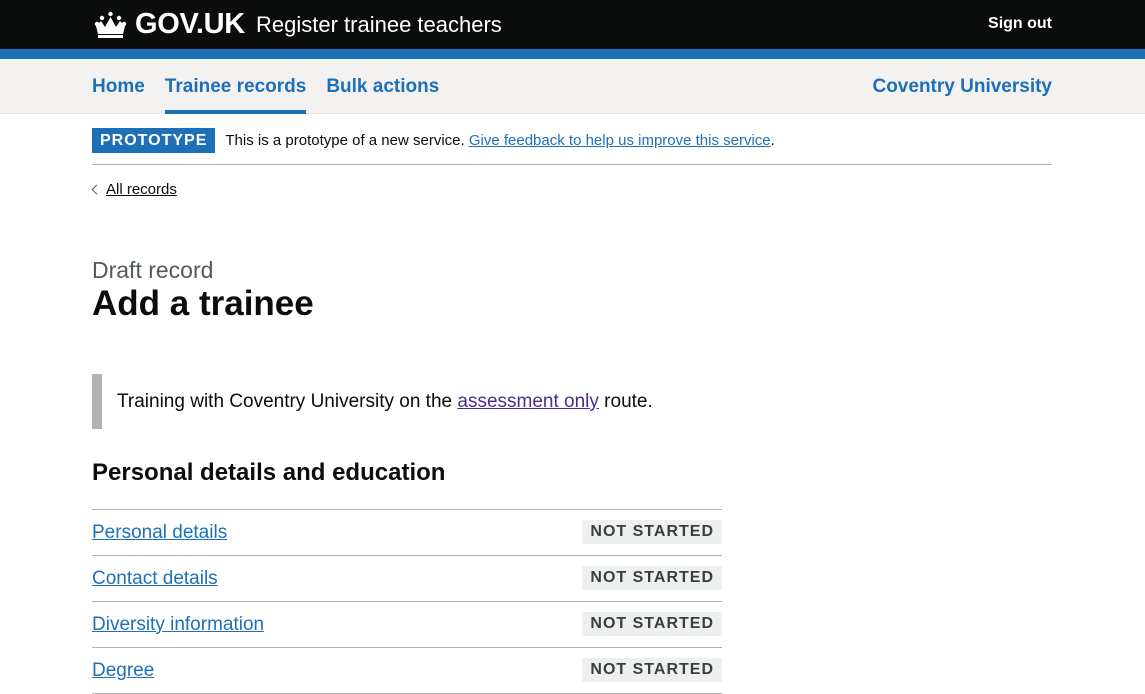 This screenshot has width=1145, height=694. I want to click on phase-text-after: ., so click(772, 140).